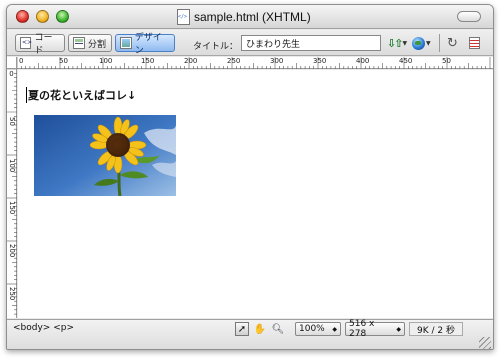 The image size is (500, 358). I want to click on close-window-button, so click(22, 16).